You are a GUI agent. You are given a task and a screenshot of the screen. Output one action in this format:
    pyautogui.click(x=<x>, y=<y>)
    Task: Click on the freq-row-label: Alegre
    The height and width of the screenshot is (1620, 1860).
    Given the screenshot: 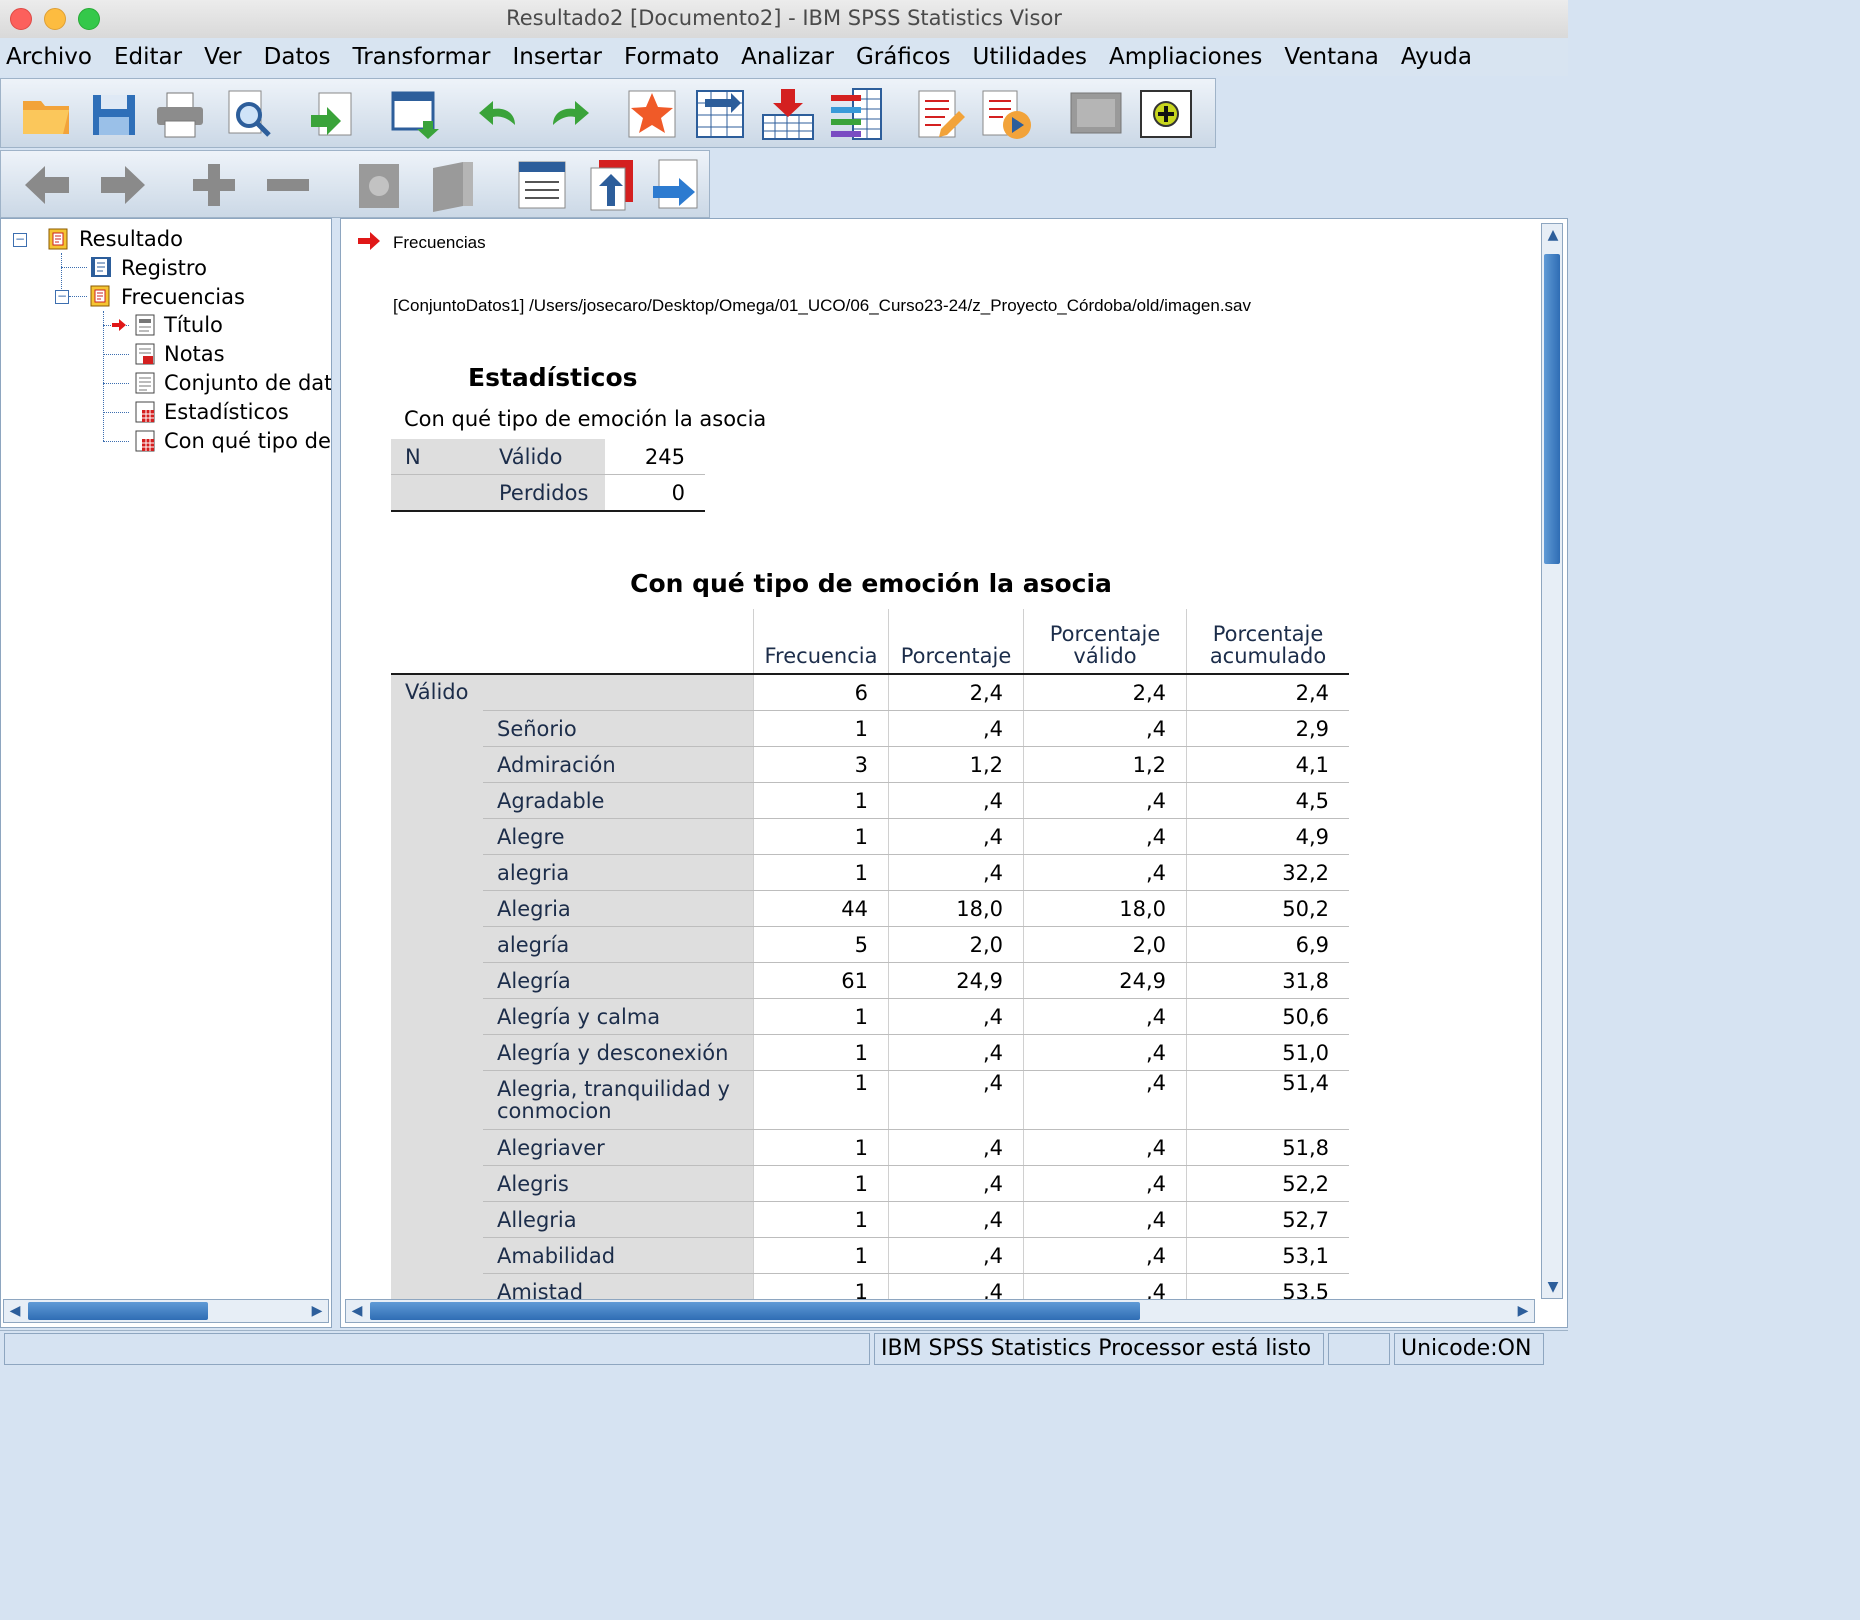 What is the action you would take?
    pyautogui.click(x=618, y=836)
    